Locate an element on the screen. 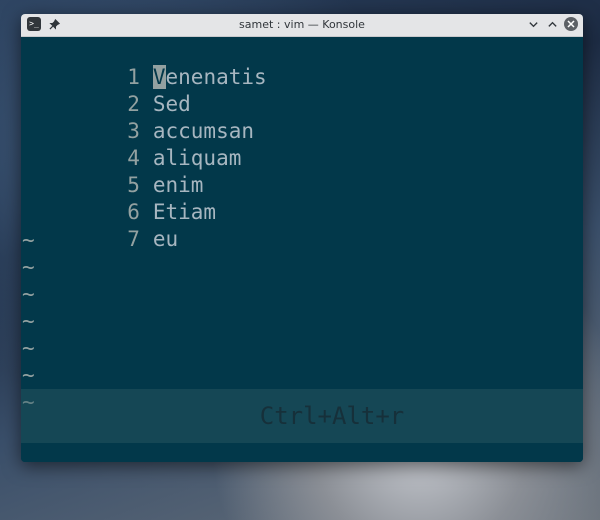  shortcut-overlay: Ctrl+Alt+r is located at coordinates (302, 416).